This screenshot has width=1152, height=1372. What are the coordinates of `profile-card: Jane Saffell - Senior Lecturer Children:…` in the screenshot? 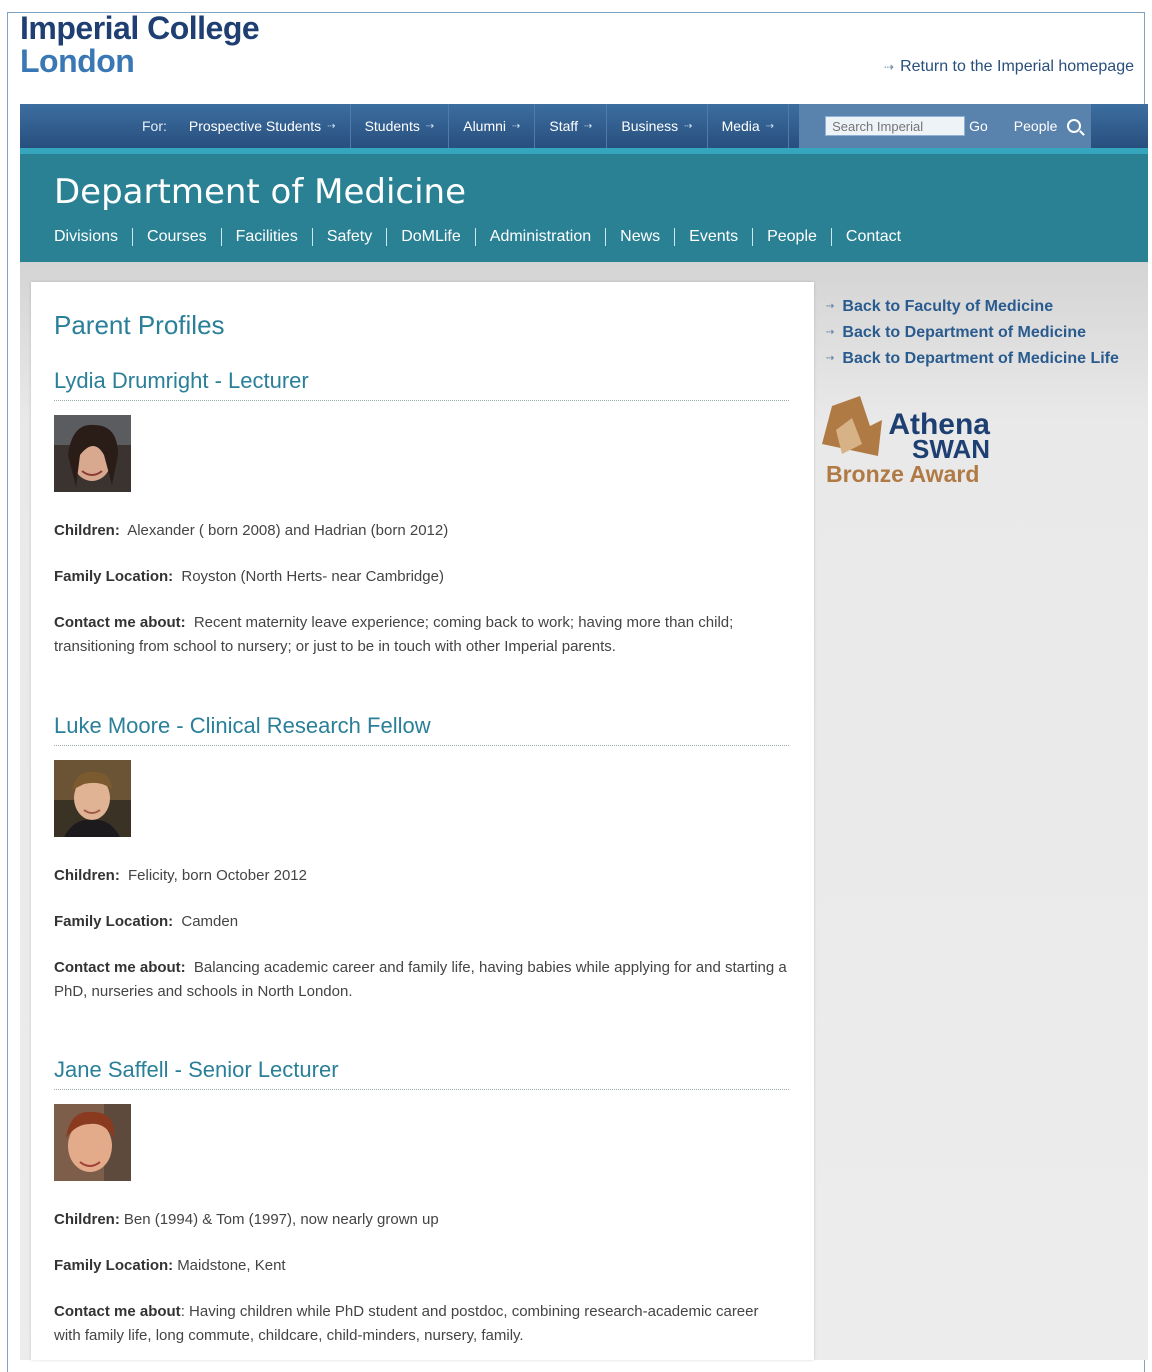 It's located at (421, 1202).